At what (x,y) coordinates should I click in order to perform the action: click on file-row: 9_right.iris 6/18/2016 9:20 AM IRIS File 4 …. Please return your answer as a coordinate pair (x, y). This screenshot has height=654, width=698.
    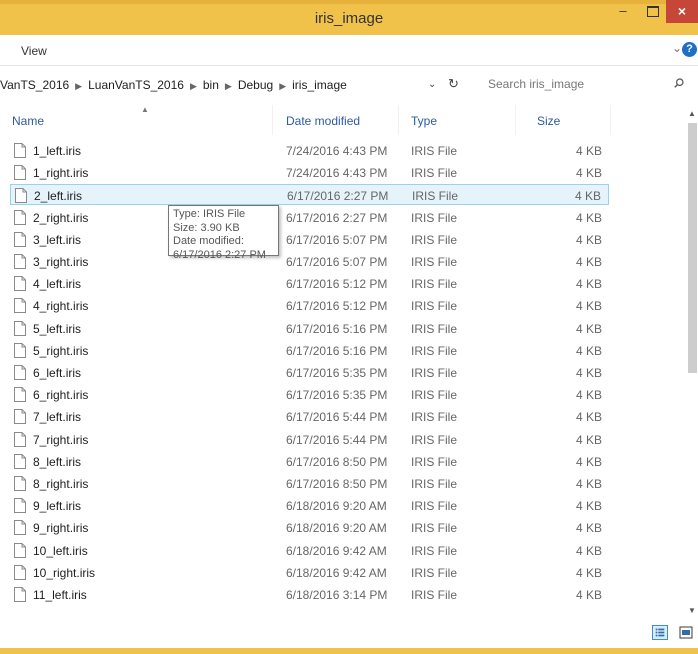
    Looking at the image, I should click on (309, 527).